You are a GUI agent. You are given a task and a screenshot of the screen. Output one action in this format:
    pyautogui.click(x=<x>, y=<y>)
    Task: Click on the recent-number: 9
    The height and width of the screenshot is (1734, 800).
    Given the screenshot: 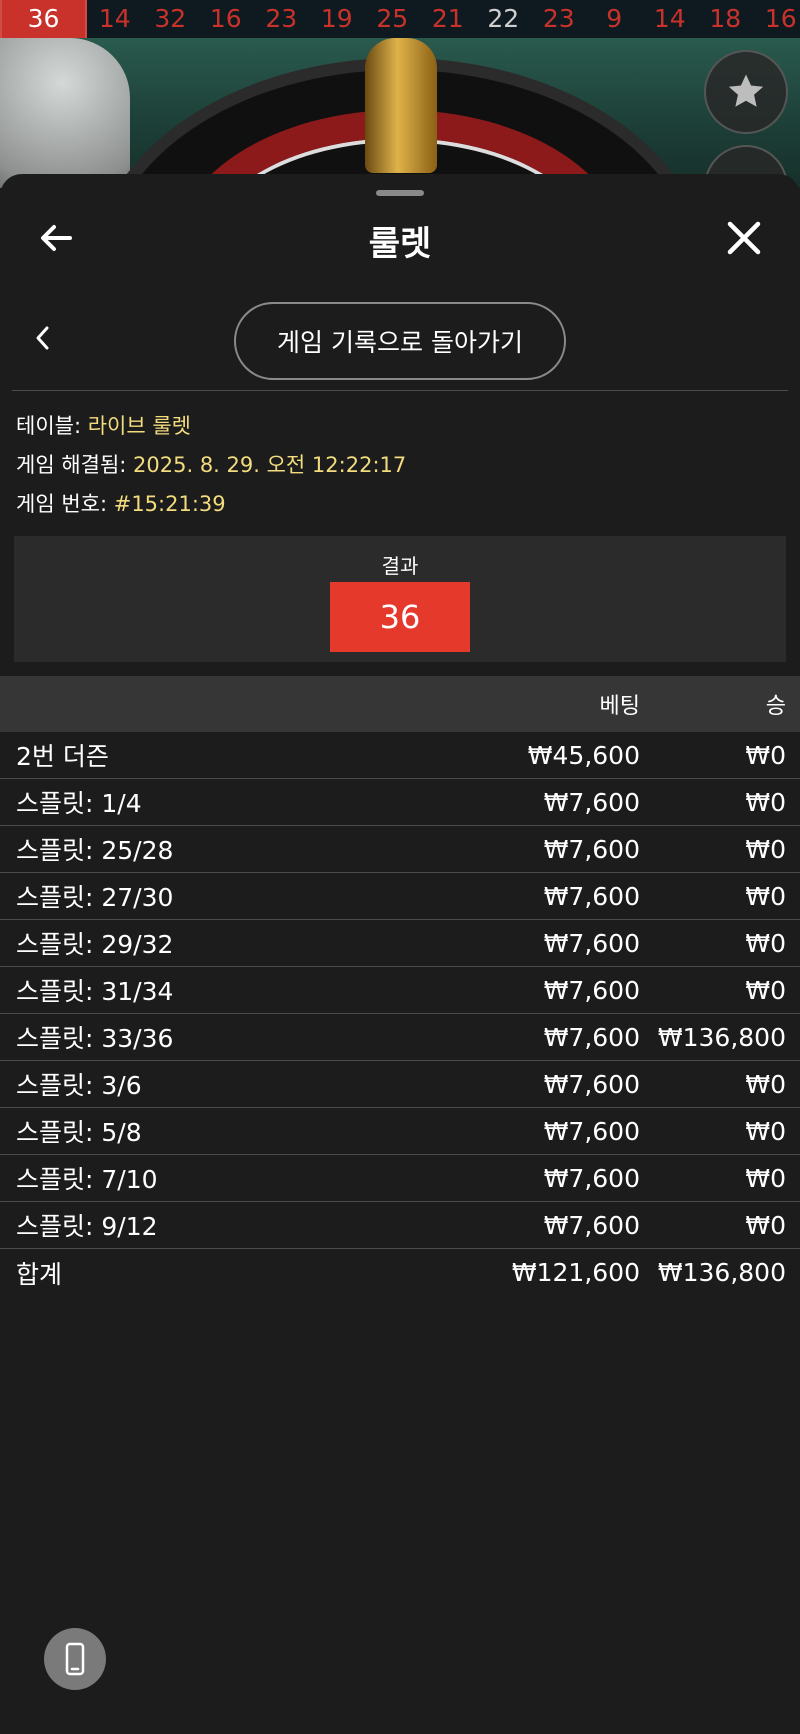 What is the action you would take?
    pyautogui.click(x=614, y=18)
    